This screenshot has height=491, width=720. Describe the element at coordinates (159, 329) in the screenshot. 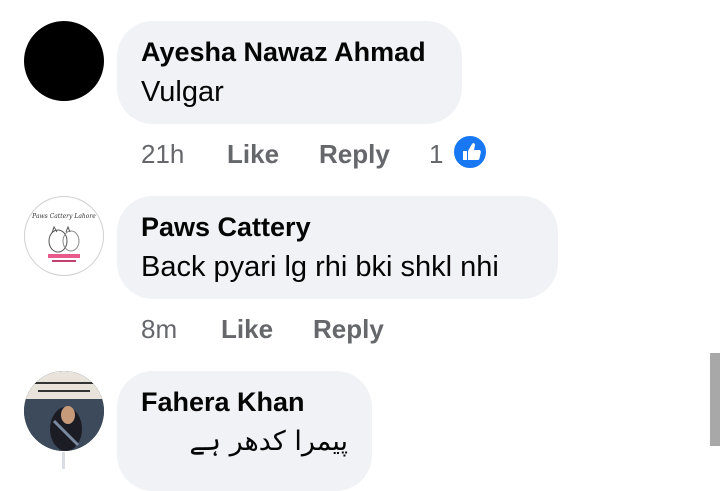

I see `comment-timestamp: 8m` at that location.